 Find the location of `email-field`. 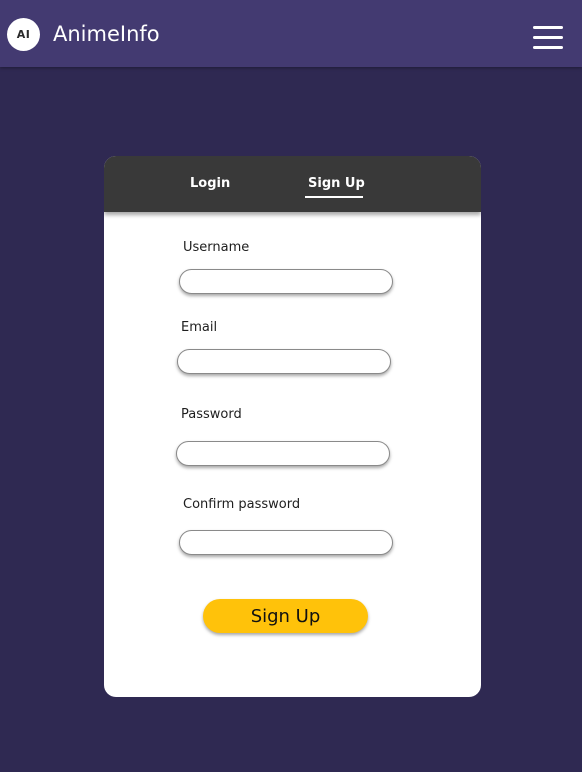

email-field is located at coordinates (284, 361).